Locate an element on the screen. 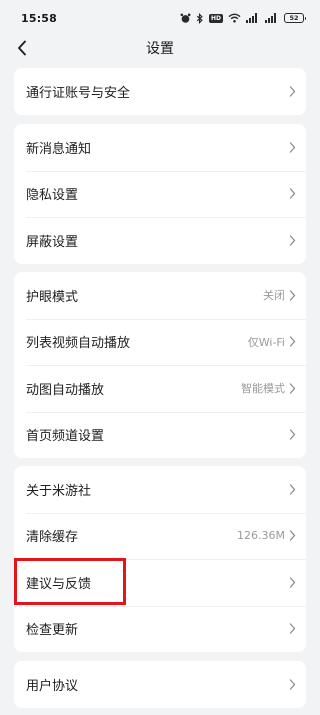 The height and width of the screenshot is (715, 320). row-label: 清除缓存 is located at coordinates (52, 538).